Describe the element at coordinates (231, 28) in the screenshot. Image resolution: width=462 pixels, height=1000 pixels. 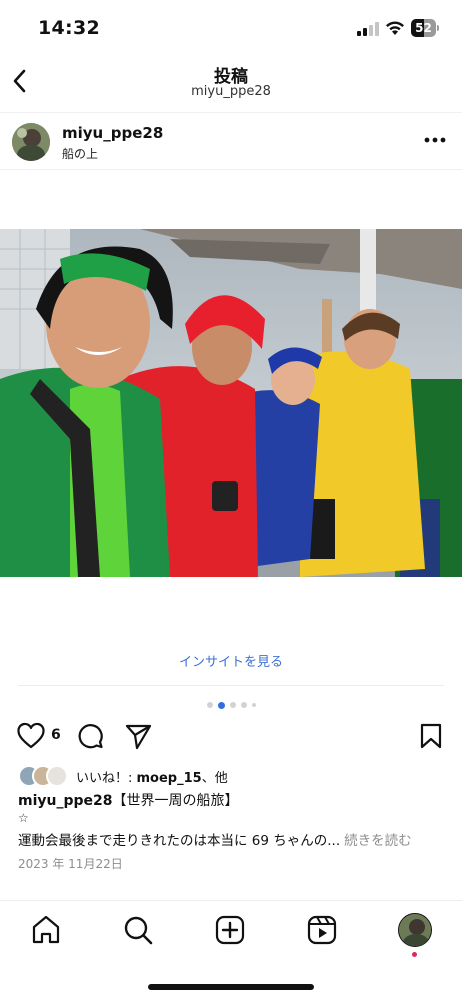
I see `status-bar: 14:32 52` at that location.